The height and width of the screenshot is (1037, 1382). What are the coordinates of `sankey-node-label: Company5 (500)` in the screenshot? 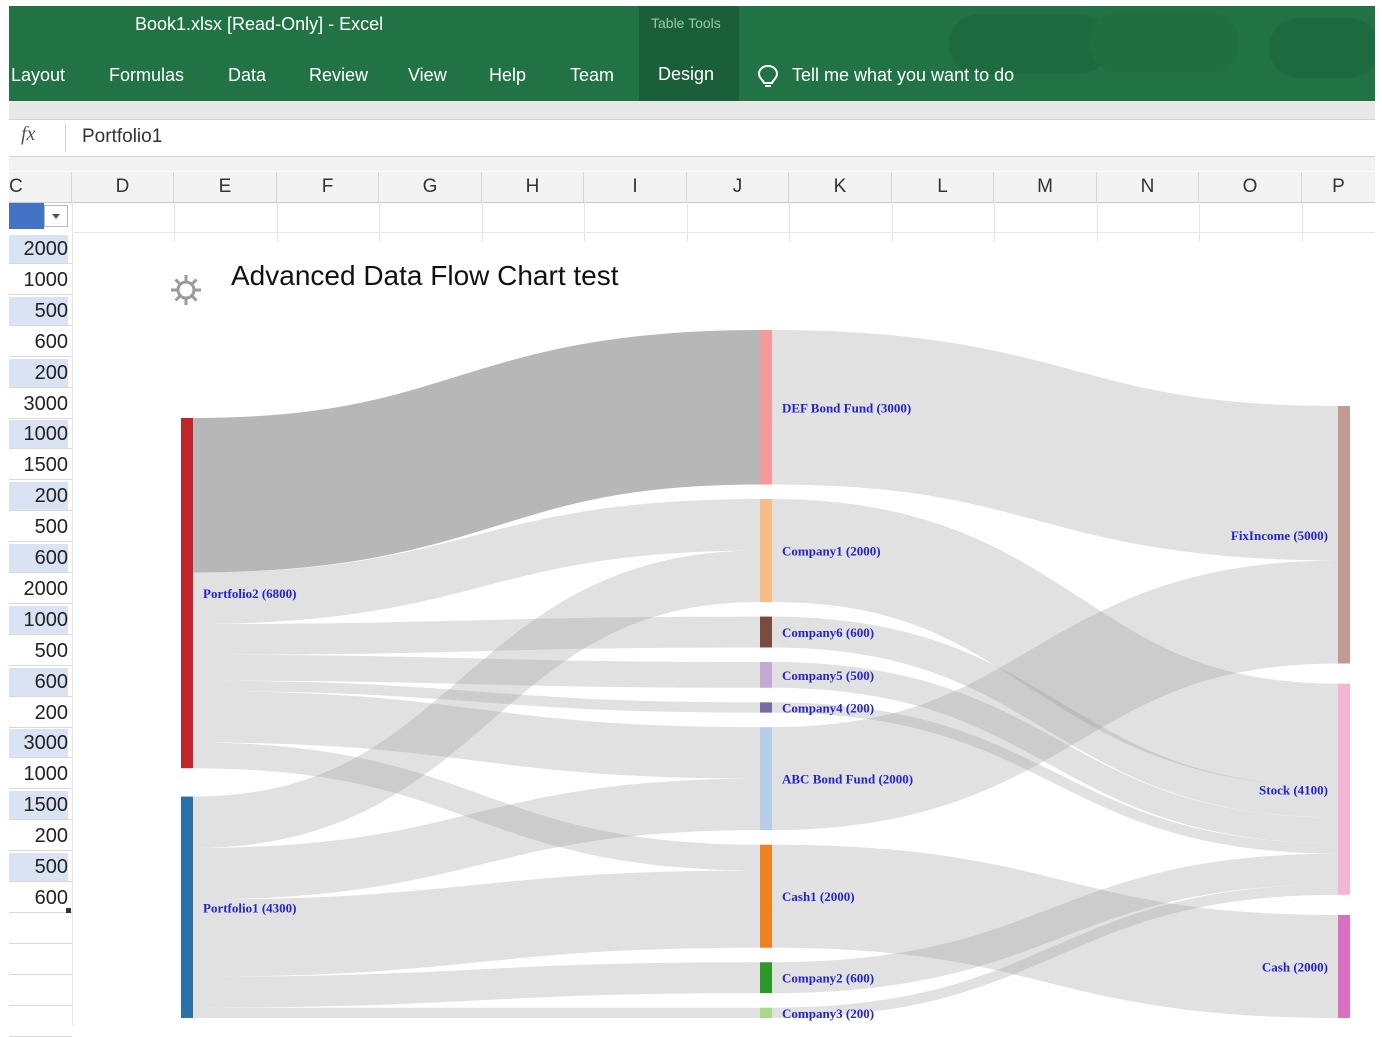 It's located at (828, 675).